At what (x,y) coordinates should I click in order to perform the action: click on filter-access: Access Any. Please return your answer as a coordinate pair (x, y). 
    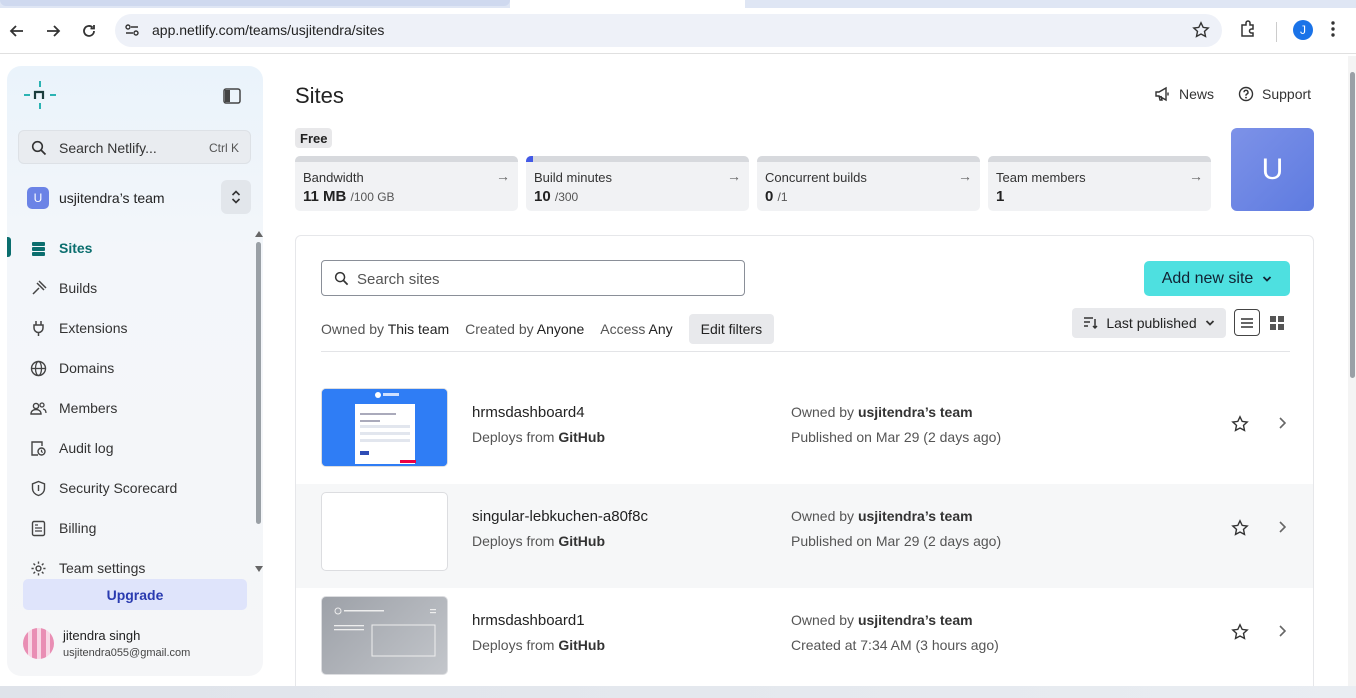
    Looking at the image, I should click on (636, 329).